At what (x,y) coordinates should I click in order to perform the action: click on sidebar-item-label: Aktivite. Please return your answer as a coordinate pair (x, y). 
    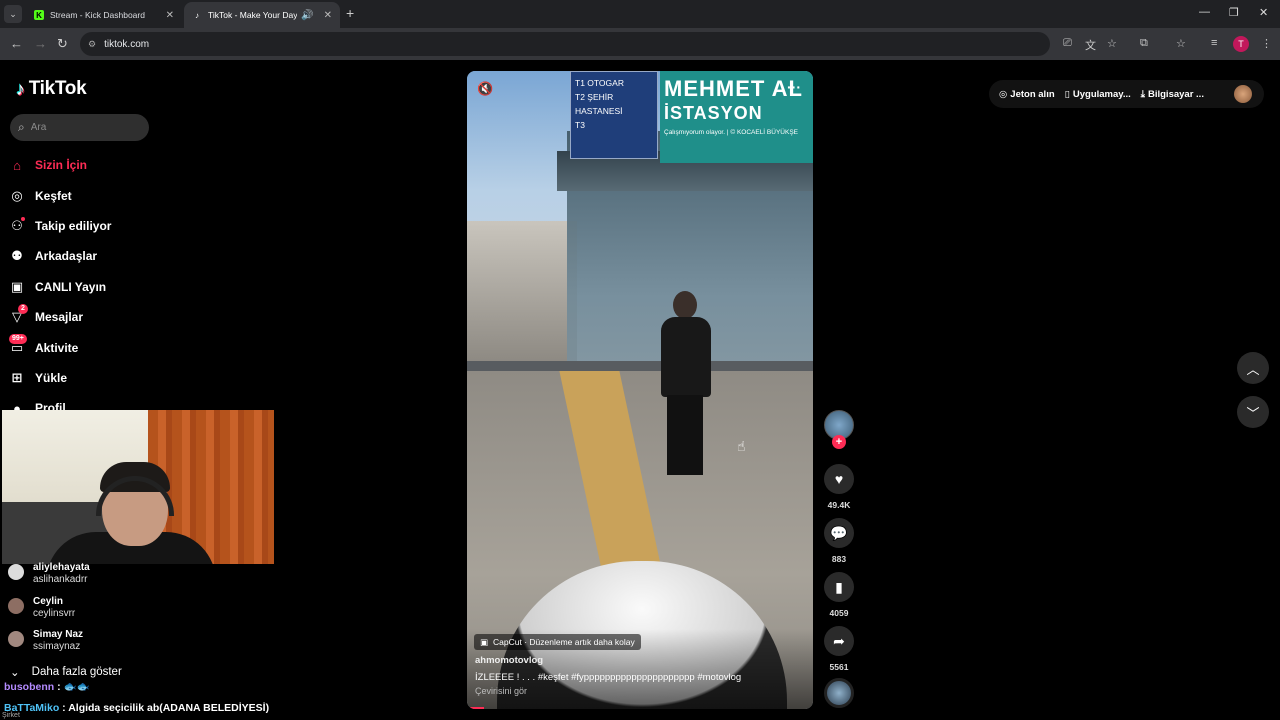
    Looking at the image, I should click on (57, 347).